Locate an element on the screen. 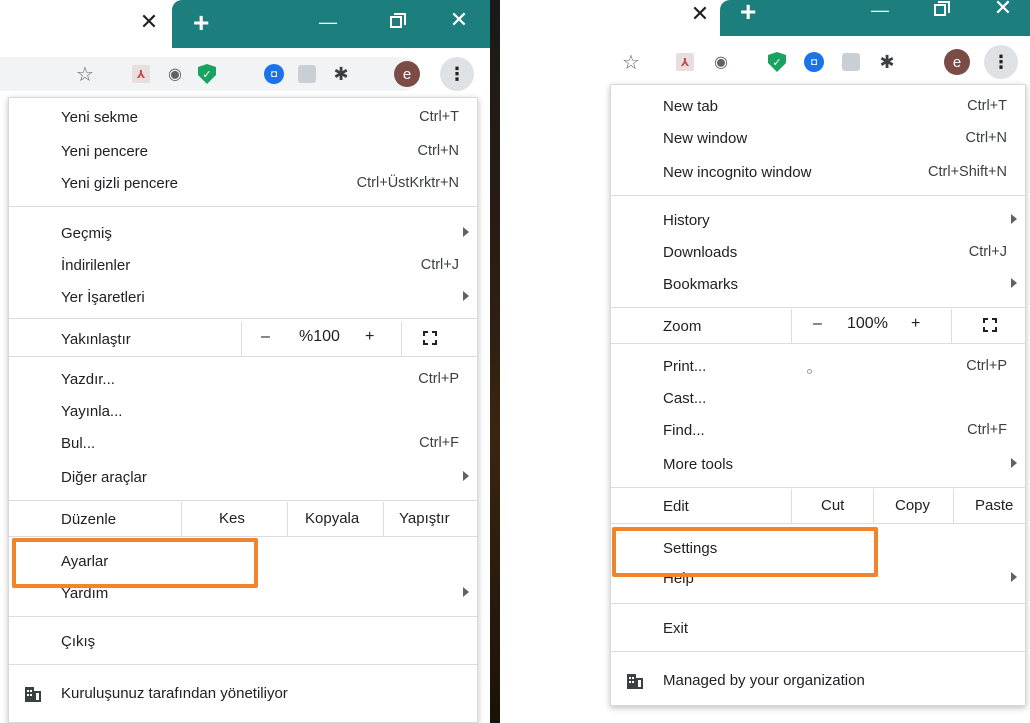  menu-item-history: Geçmiş is located at coordinates (243, 234).